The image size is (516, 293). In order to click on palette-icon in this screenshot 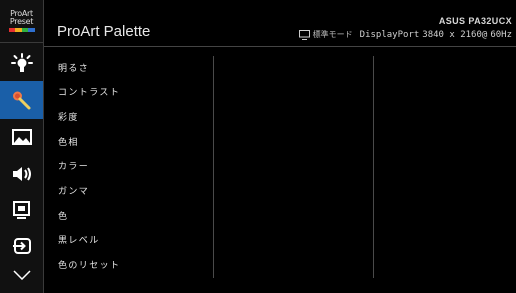, I will do `click(21, 100)`.